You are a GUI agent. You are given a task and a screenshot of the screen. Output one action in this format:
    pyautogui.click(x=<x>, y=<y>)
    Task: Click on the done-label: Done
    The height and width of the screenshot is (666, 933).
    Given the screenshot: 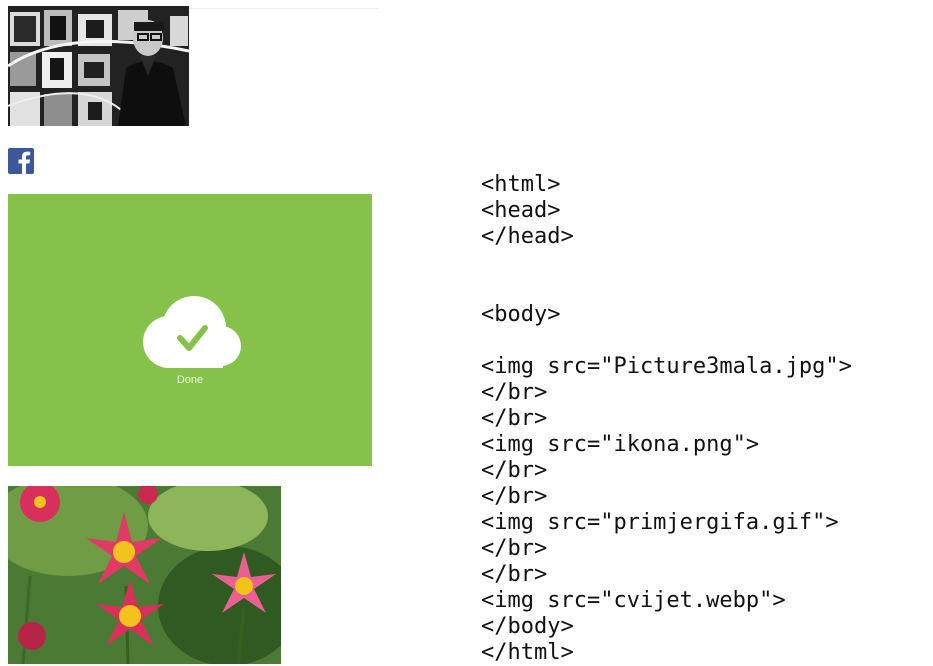 What is the action you would take?
    pyautogui.click(x=190, y=380)
    